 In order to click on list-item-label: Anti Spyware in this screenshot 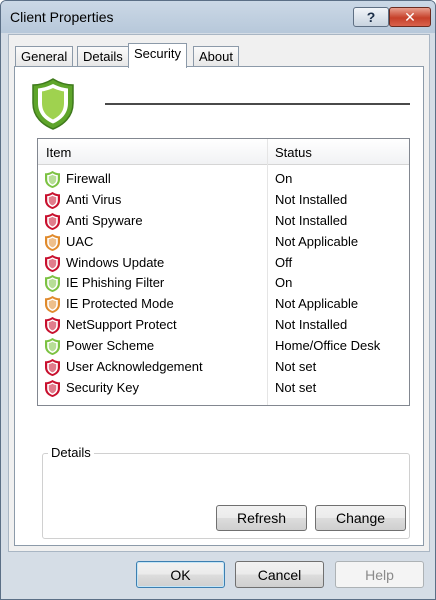, I will do `click(104, 220)`.